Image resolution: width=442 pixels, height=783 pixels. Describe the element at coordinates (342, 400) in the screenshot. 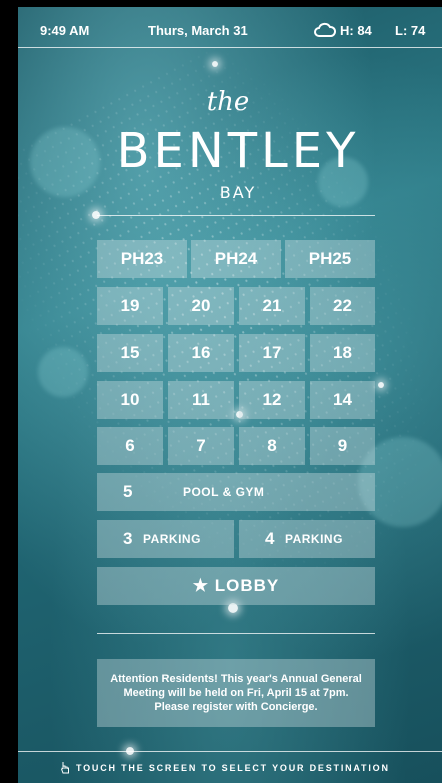

I see `floor-button-14: 14` at that location.